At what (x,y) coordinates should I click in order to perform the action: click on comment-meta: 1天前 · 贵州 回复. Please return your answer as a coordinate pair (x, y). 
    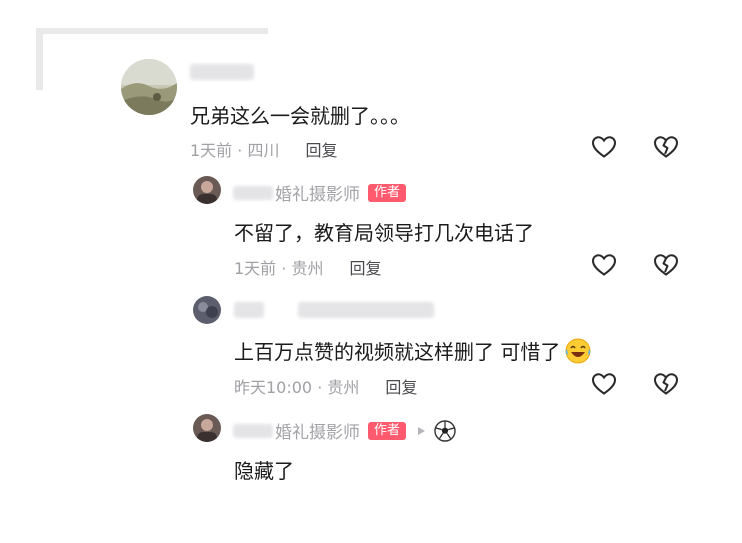
    Looking at the image, I should click on (307, 267).